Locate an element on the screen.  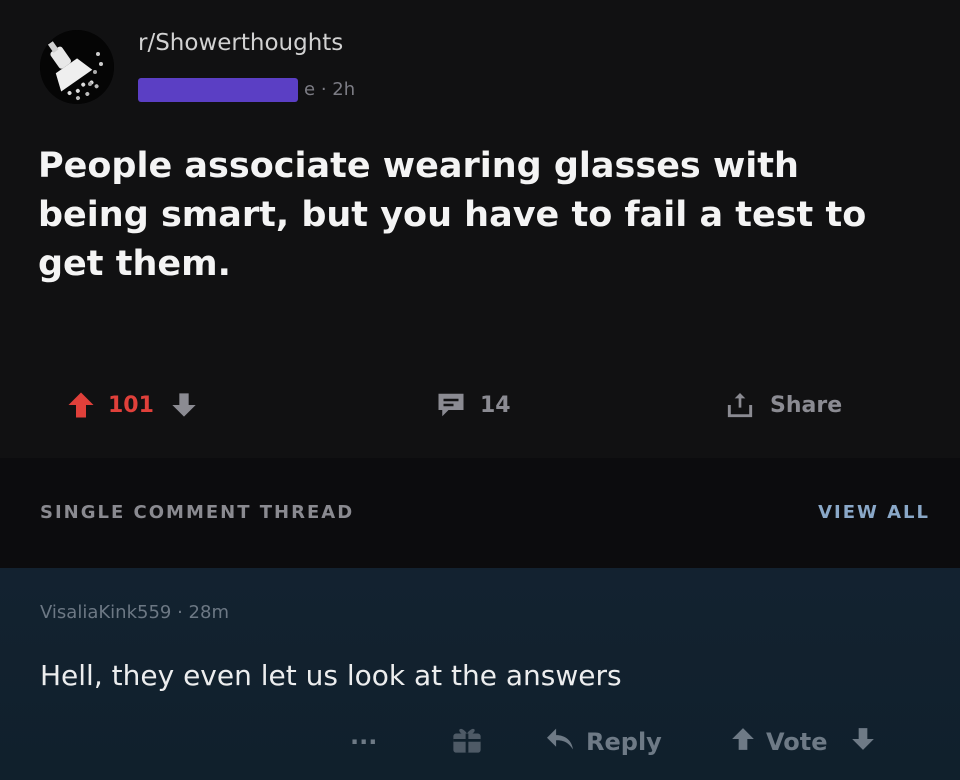
shower-head-icon is located at coordinates (77, 67).